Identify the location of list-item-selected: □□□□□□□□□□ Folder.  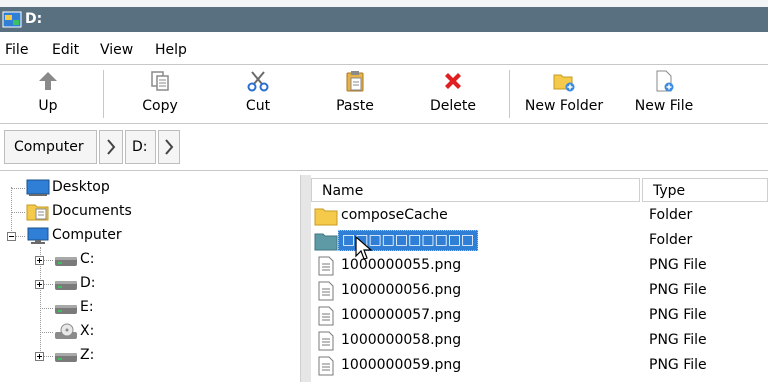
(539, 244).